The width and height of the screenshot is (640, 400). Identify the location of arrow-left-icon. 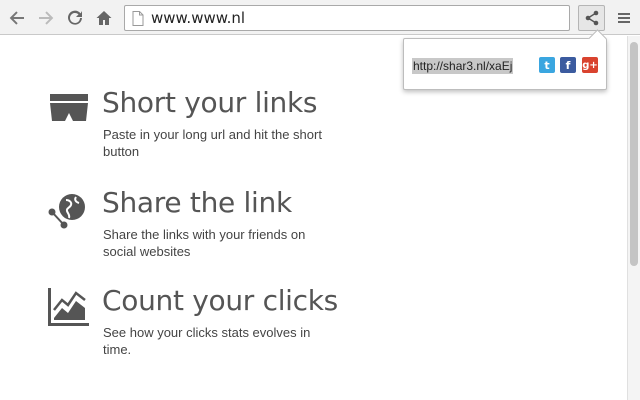
(16, 18).